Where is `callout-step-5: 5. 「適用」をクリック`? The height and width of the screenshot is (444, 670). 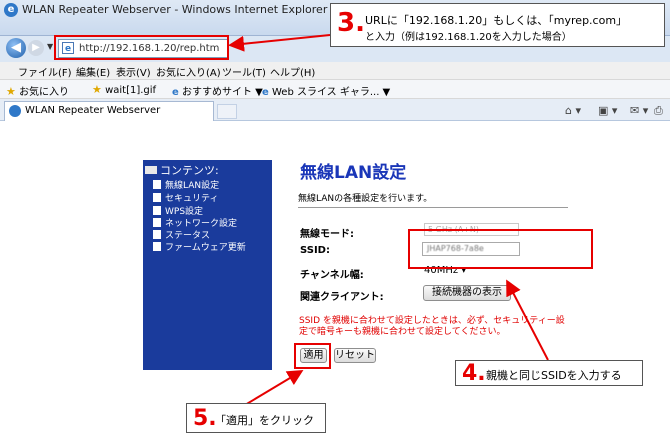 callout-step-5: 5. 「適用」をクリック is located at coordinates (256, 418).